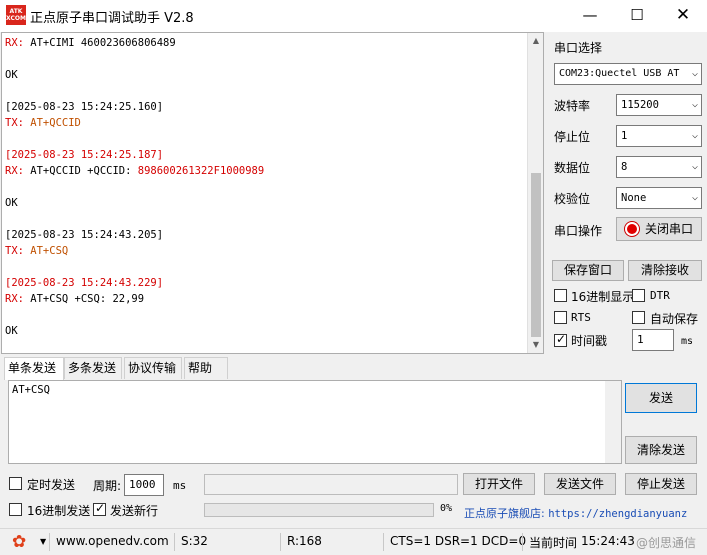 The width and height of the screenshot is (707, 555). What do you see at coordinates (653, 340) in the screenshot?
I see `timestamp-input: 1` at bounding box center [653, 340].